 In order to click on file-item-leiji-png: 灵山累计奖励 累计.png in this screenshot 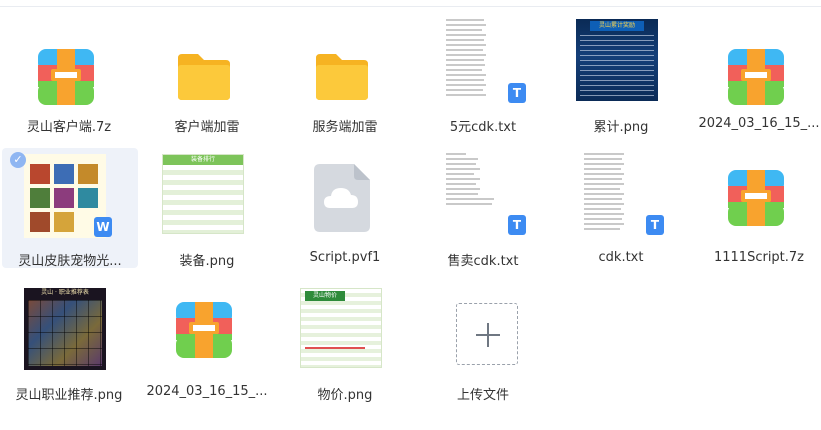, I will do `click(621, 74)`.